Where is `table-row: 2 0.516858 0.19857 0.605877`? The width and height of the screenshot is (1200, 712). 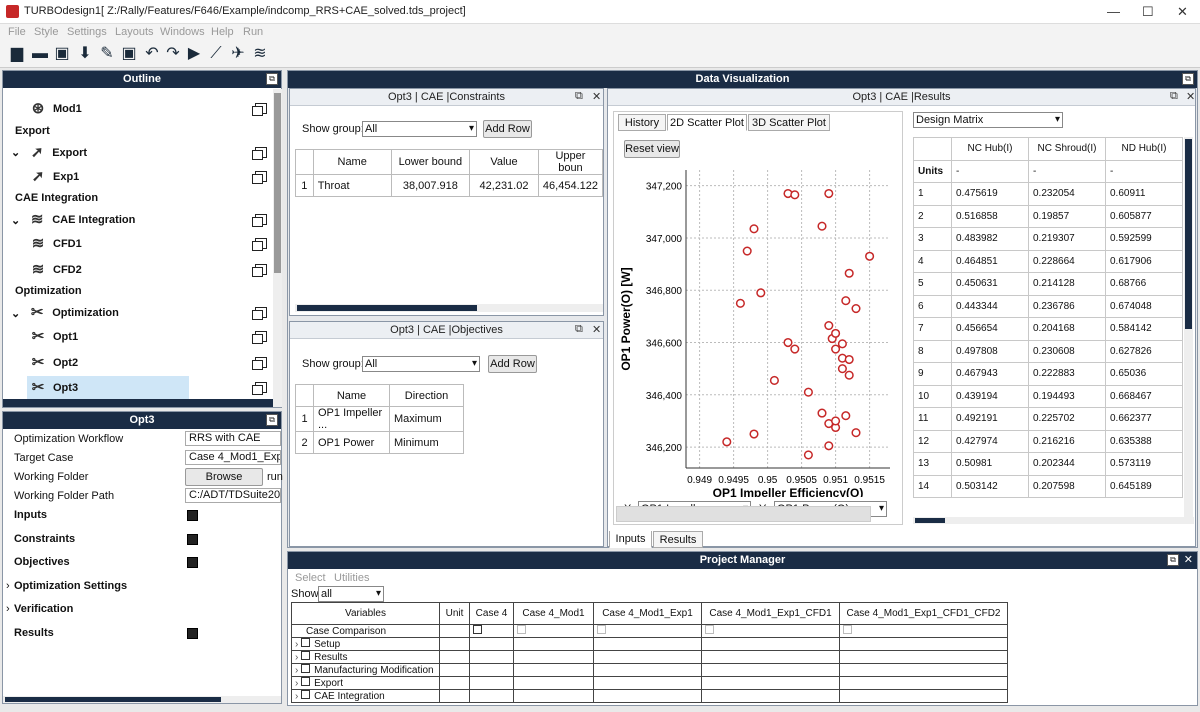
table-row: 2 0.516858 0.19857 0.605877 is located at coordinates (1048, 216).